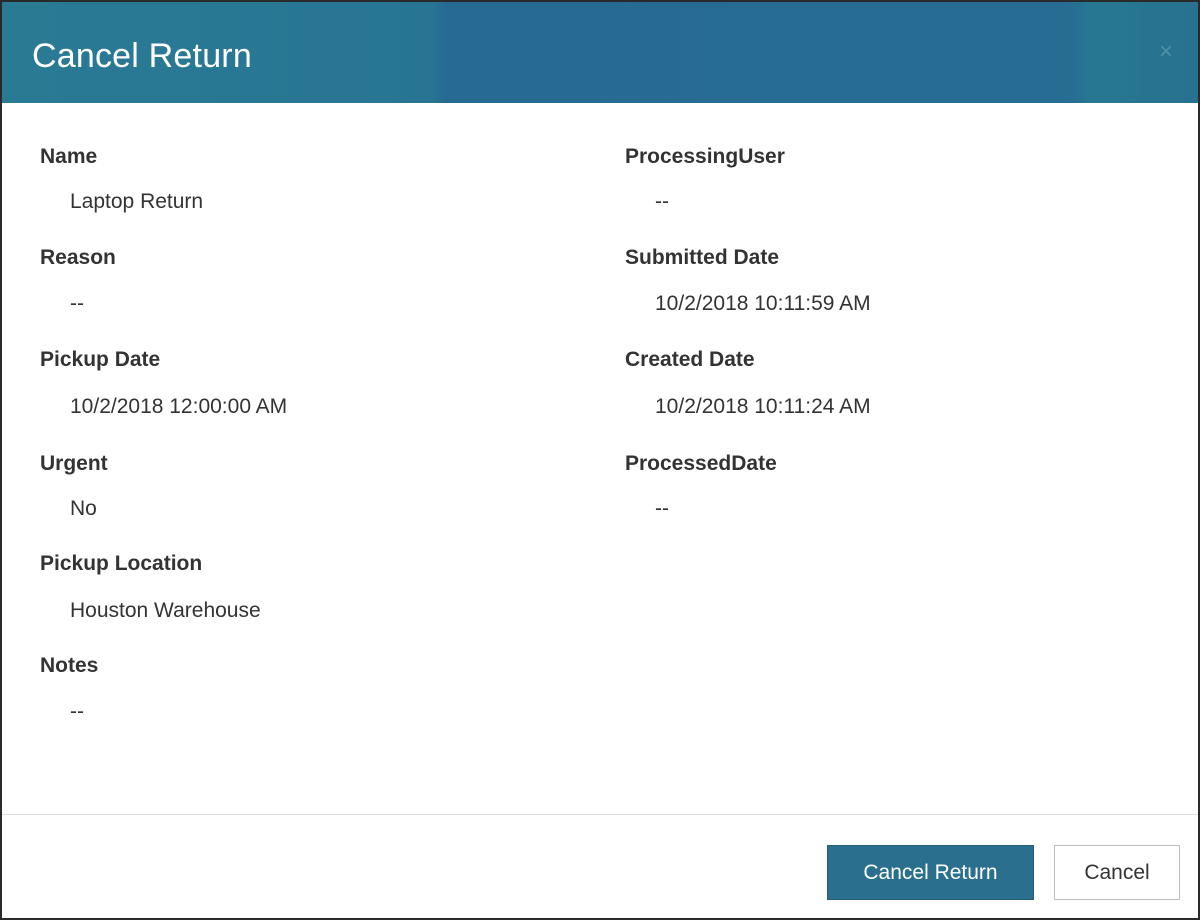 This screenshot has height=920, width=1200. I want to click on footer-divider, so click(600, 814).